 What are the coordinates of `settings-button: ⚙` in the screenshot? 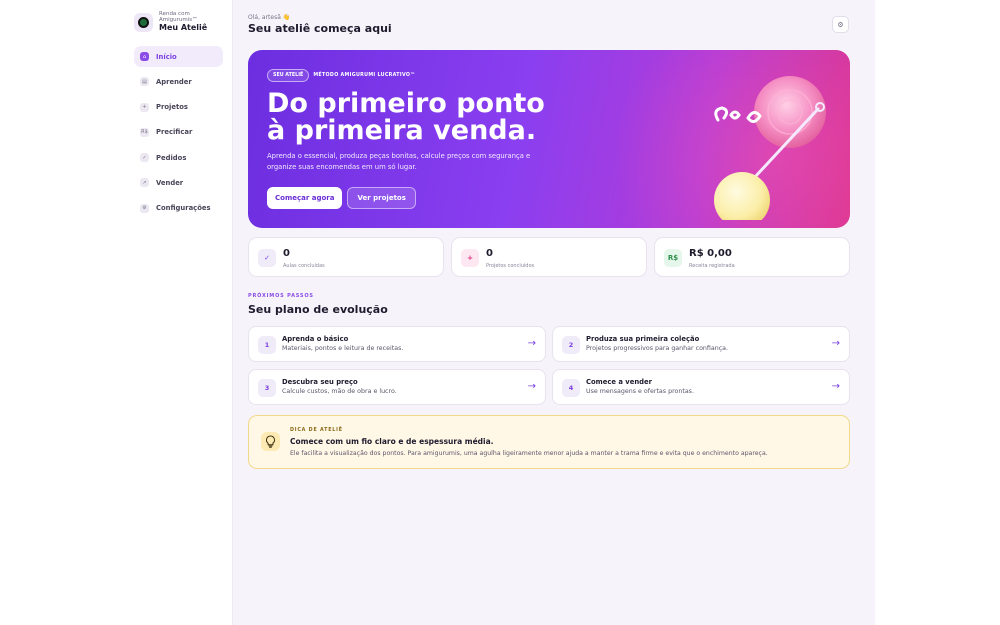 It's located at (840, 24).